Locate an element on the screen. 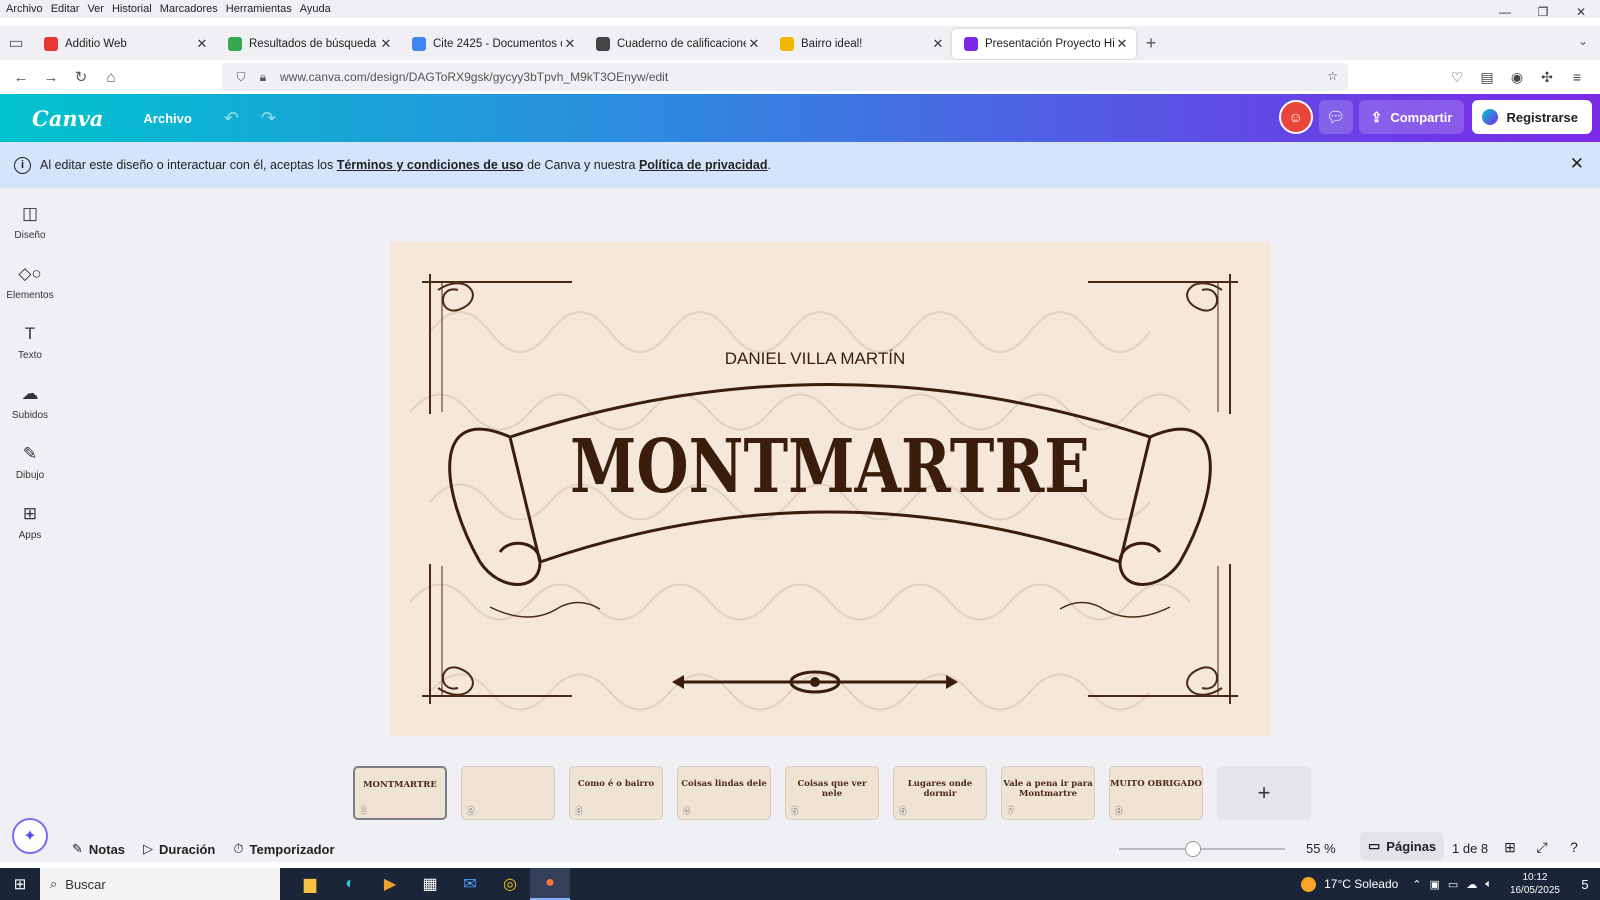 Image resolution: width=1600 pixels, height=900 pixels. page-indicator: 1 de 8 is located at coordinates (1470, 848).